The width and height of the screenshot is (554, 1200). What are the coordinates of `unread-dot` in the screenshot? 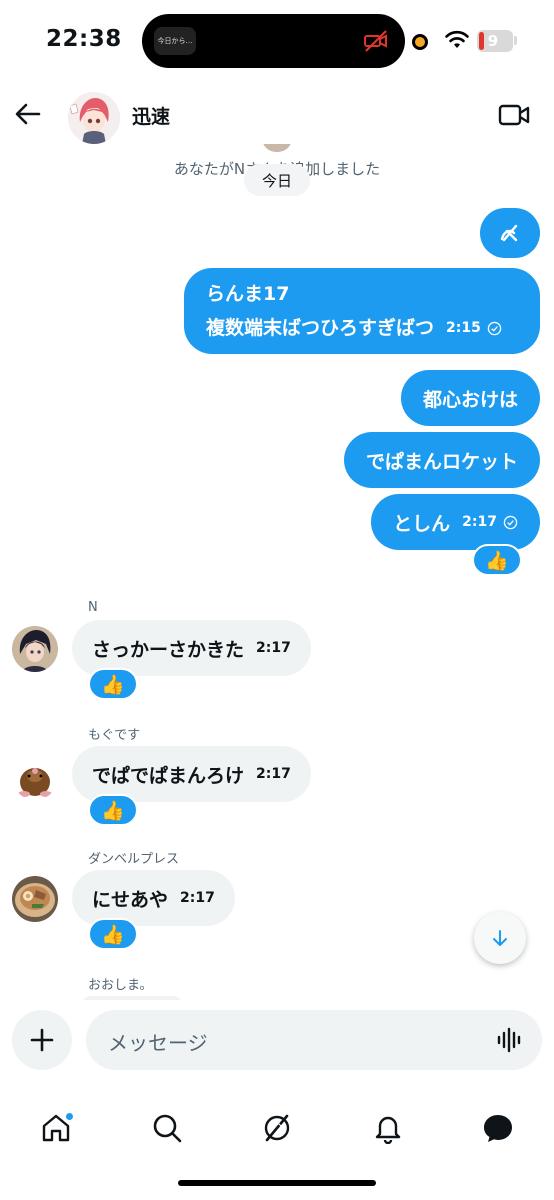 It's located at (69, 1116).